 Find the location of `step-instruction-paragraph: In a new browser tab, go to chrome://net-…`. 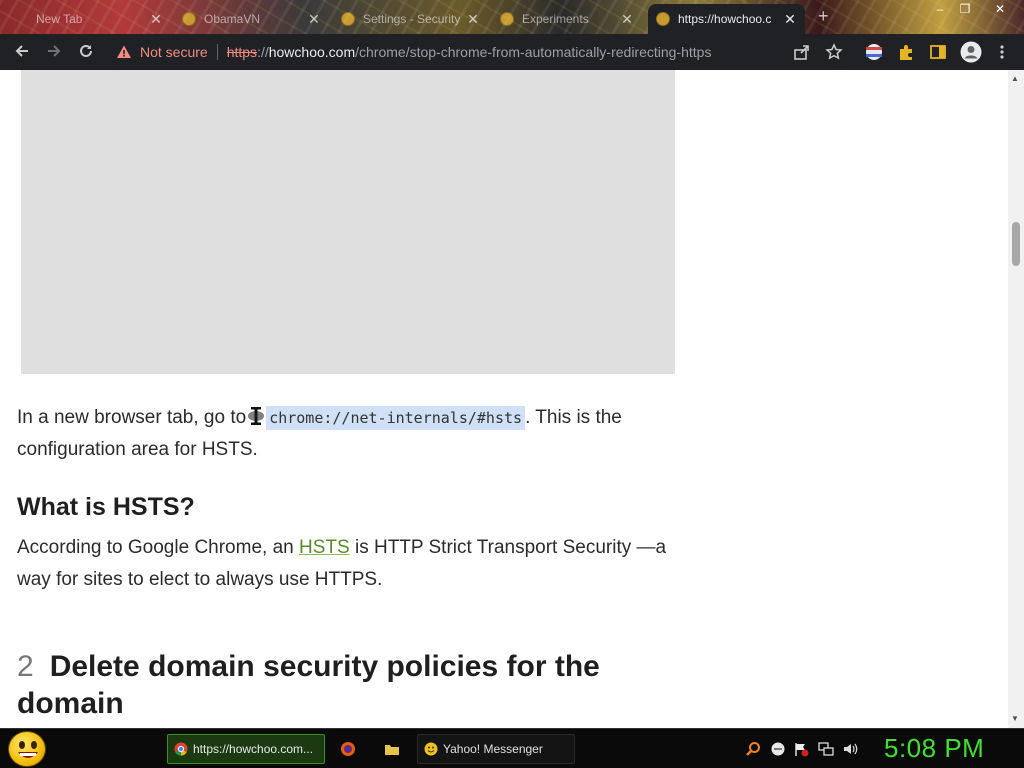

step-instruction-paragraph: In a new browser tab, go to chrome://net-… is located at coordinates (352, 434).